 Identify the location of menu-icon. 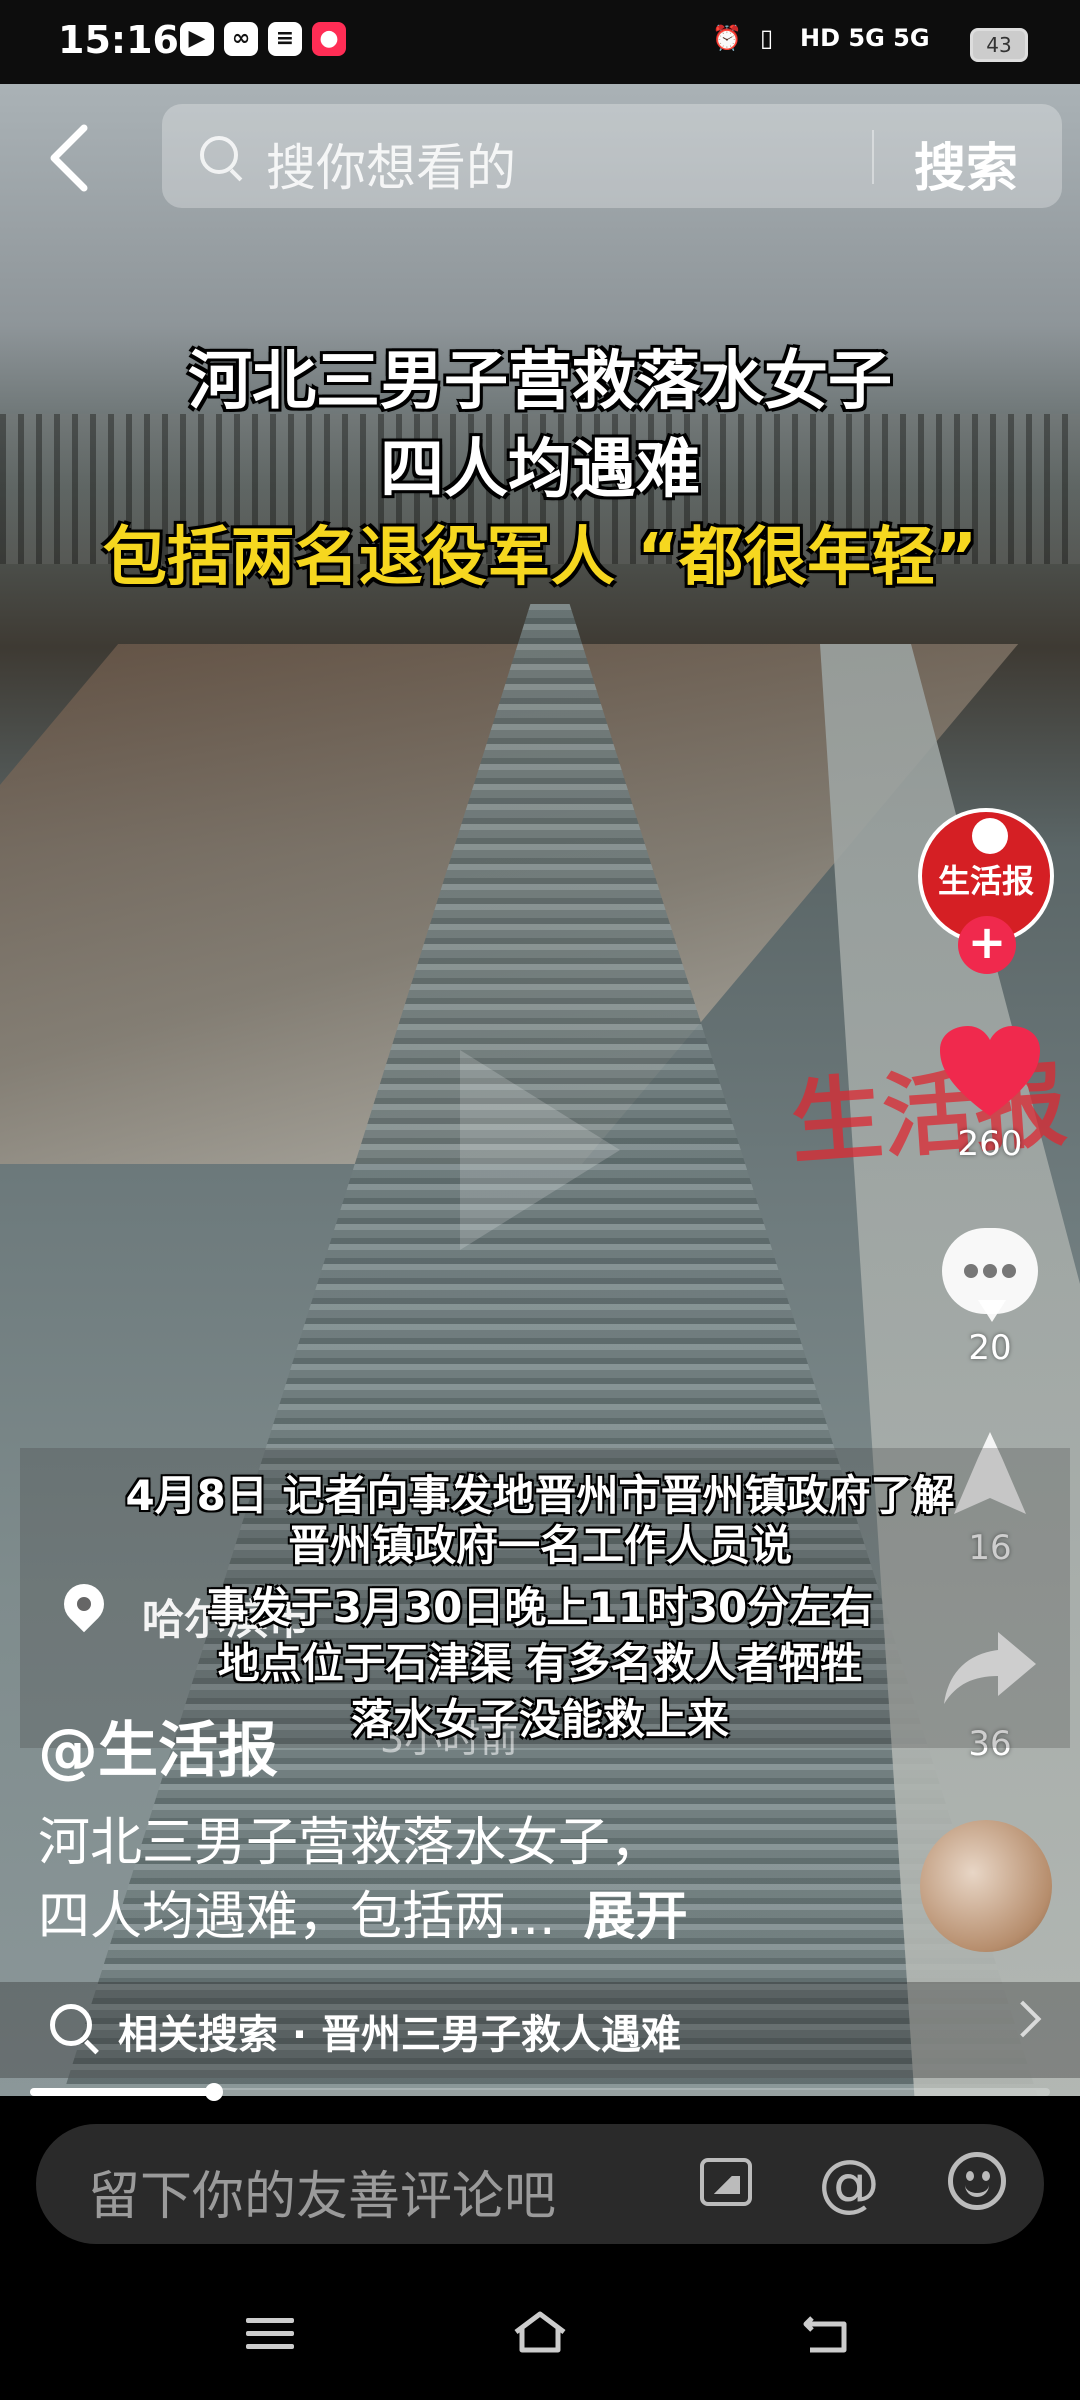
(270, 2335).